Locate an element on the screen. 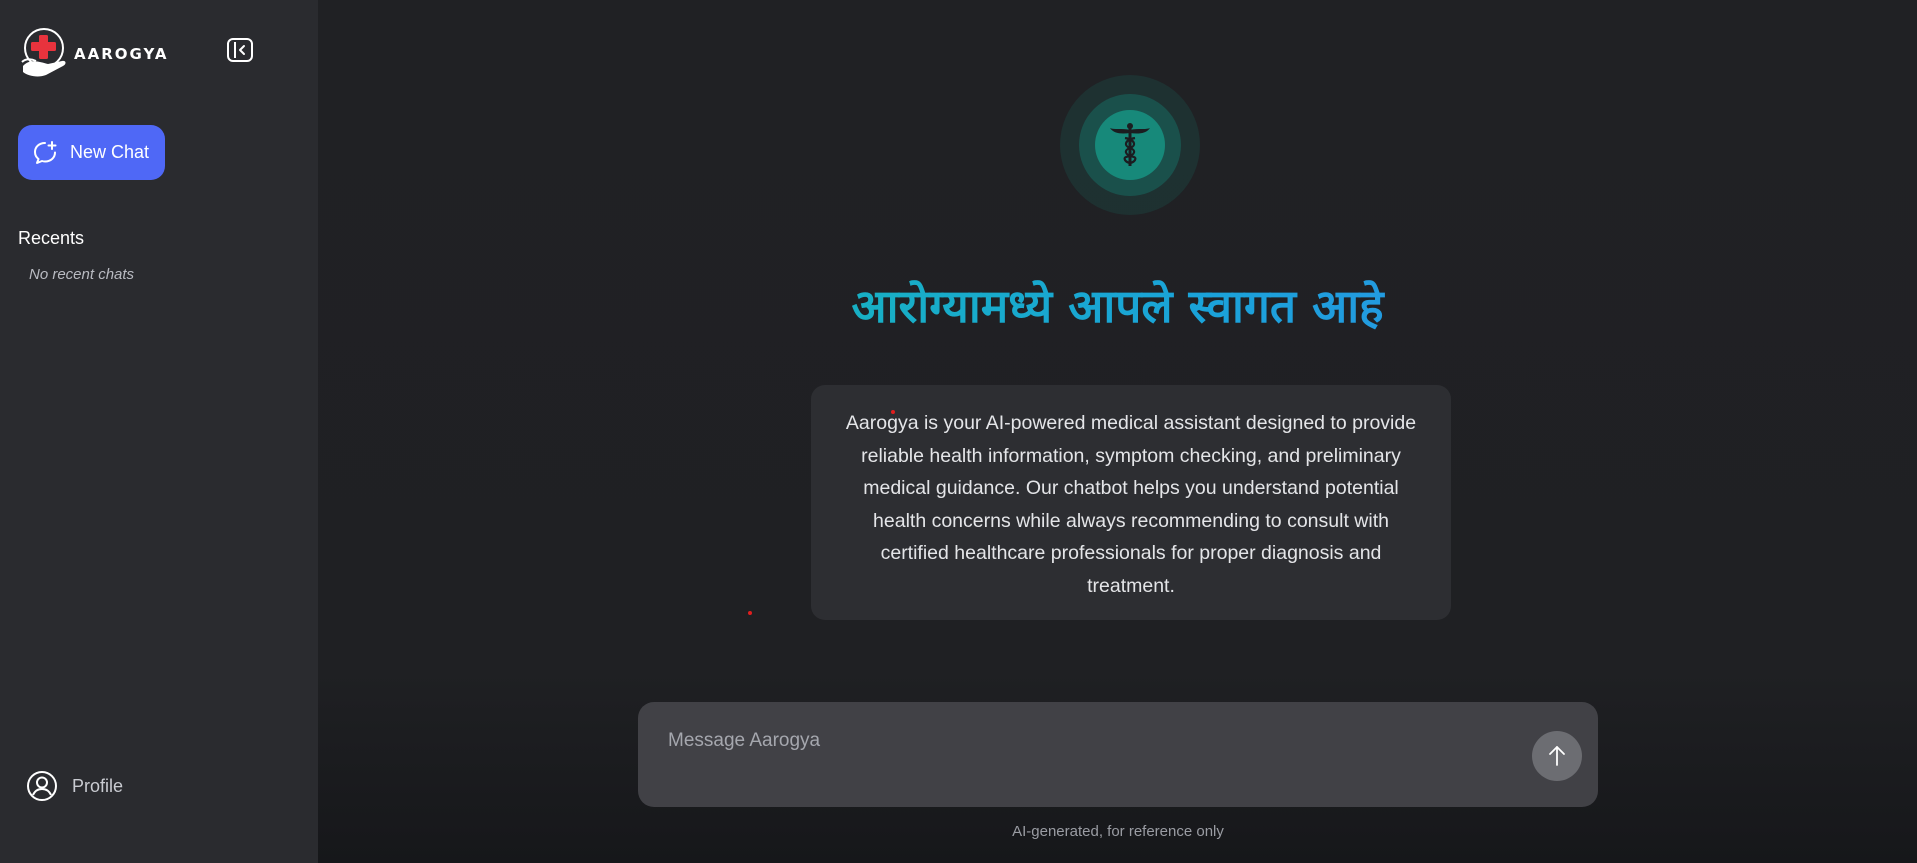 The image size is (1917, 863). sidebar-collapse-button is located at coordinates (240, 50).